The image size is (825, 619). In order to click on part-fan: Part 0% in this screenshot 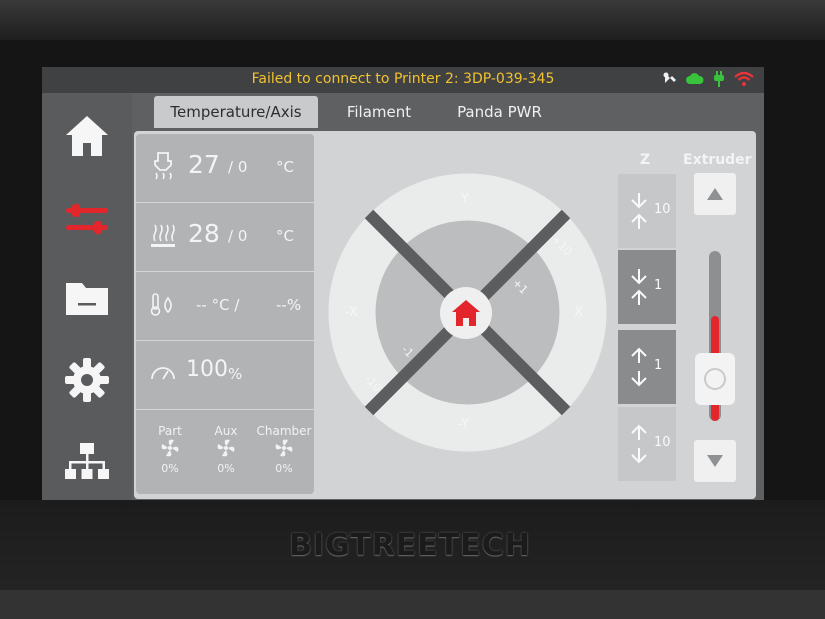, I will do `click(170, 449)`.